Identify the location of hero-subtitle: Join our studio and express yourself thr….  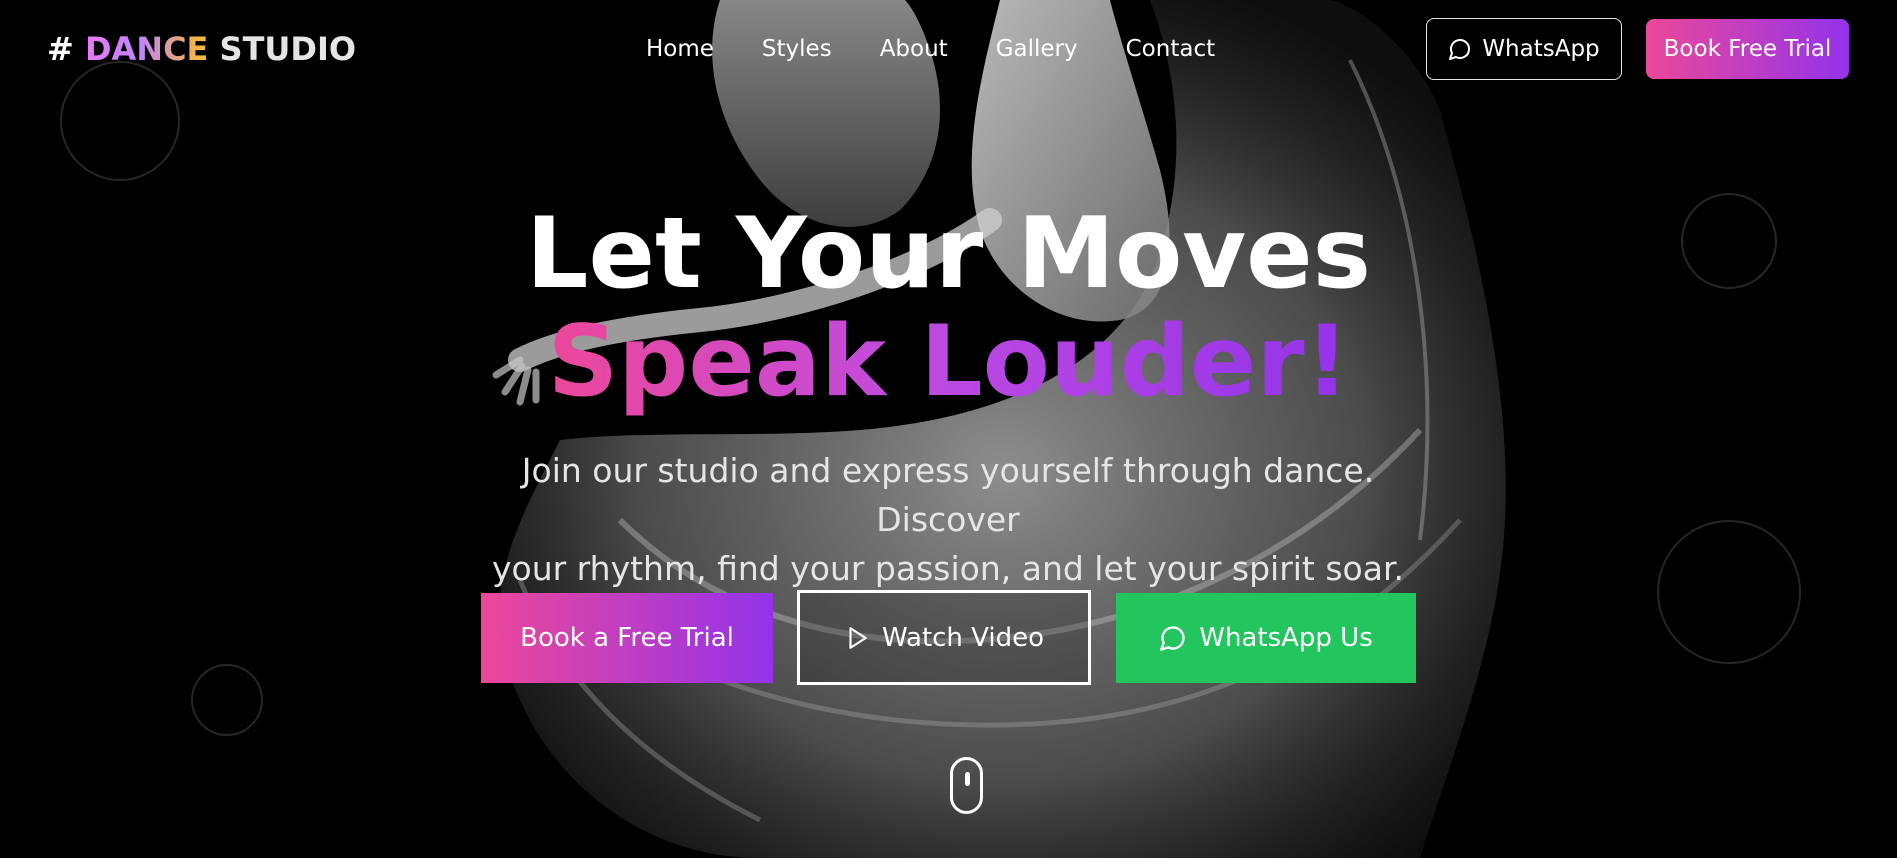
(948, 519).